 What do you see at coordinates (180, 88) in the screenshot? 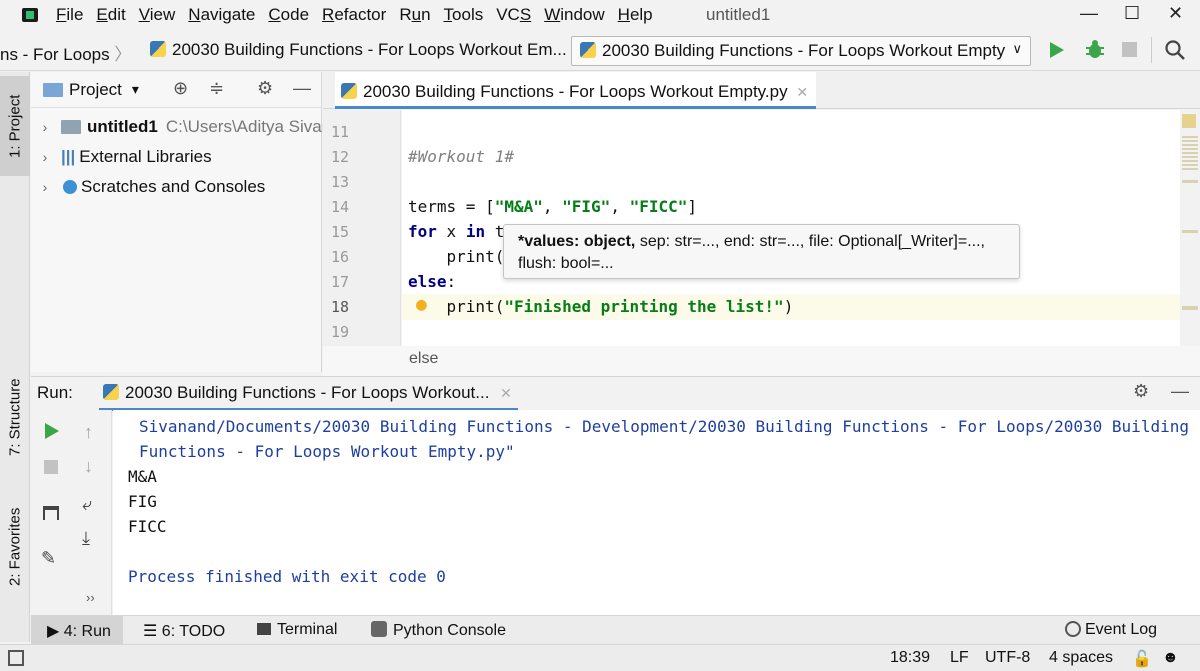
I see `locate-icon: ⊕` at bounding box center [180, 88].